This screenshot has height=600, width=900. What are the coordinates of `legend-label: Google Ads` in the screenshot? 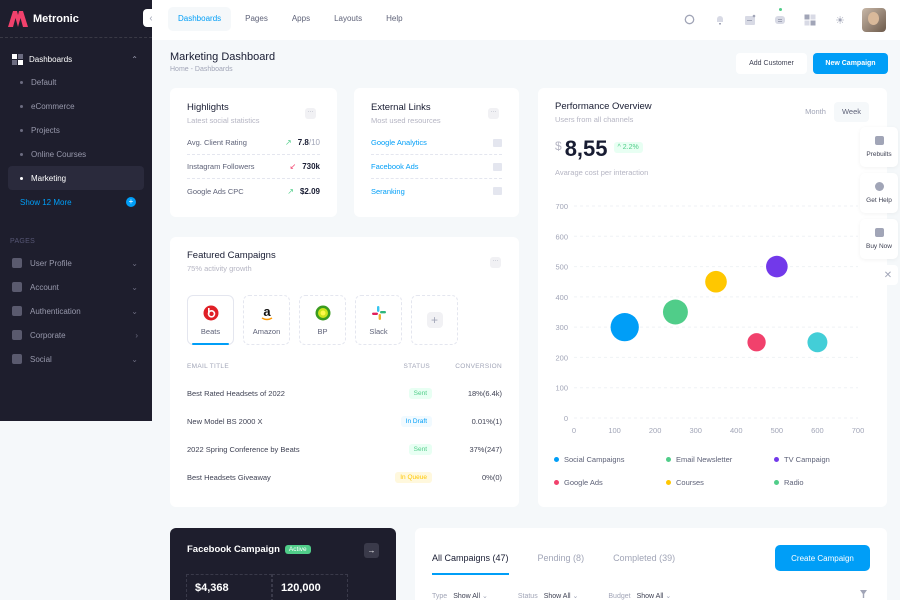 It's located at (583, 482).